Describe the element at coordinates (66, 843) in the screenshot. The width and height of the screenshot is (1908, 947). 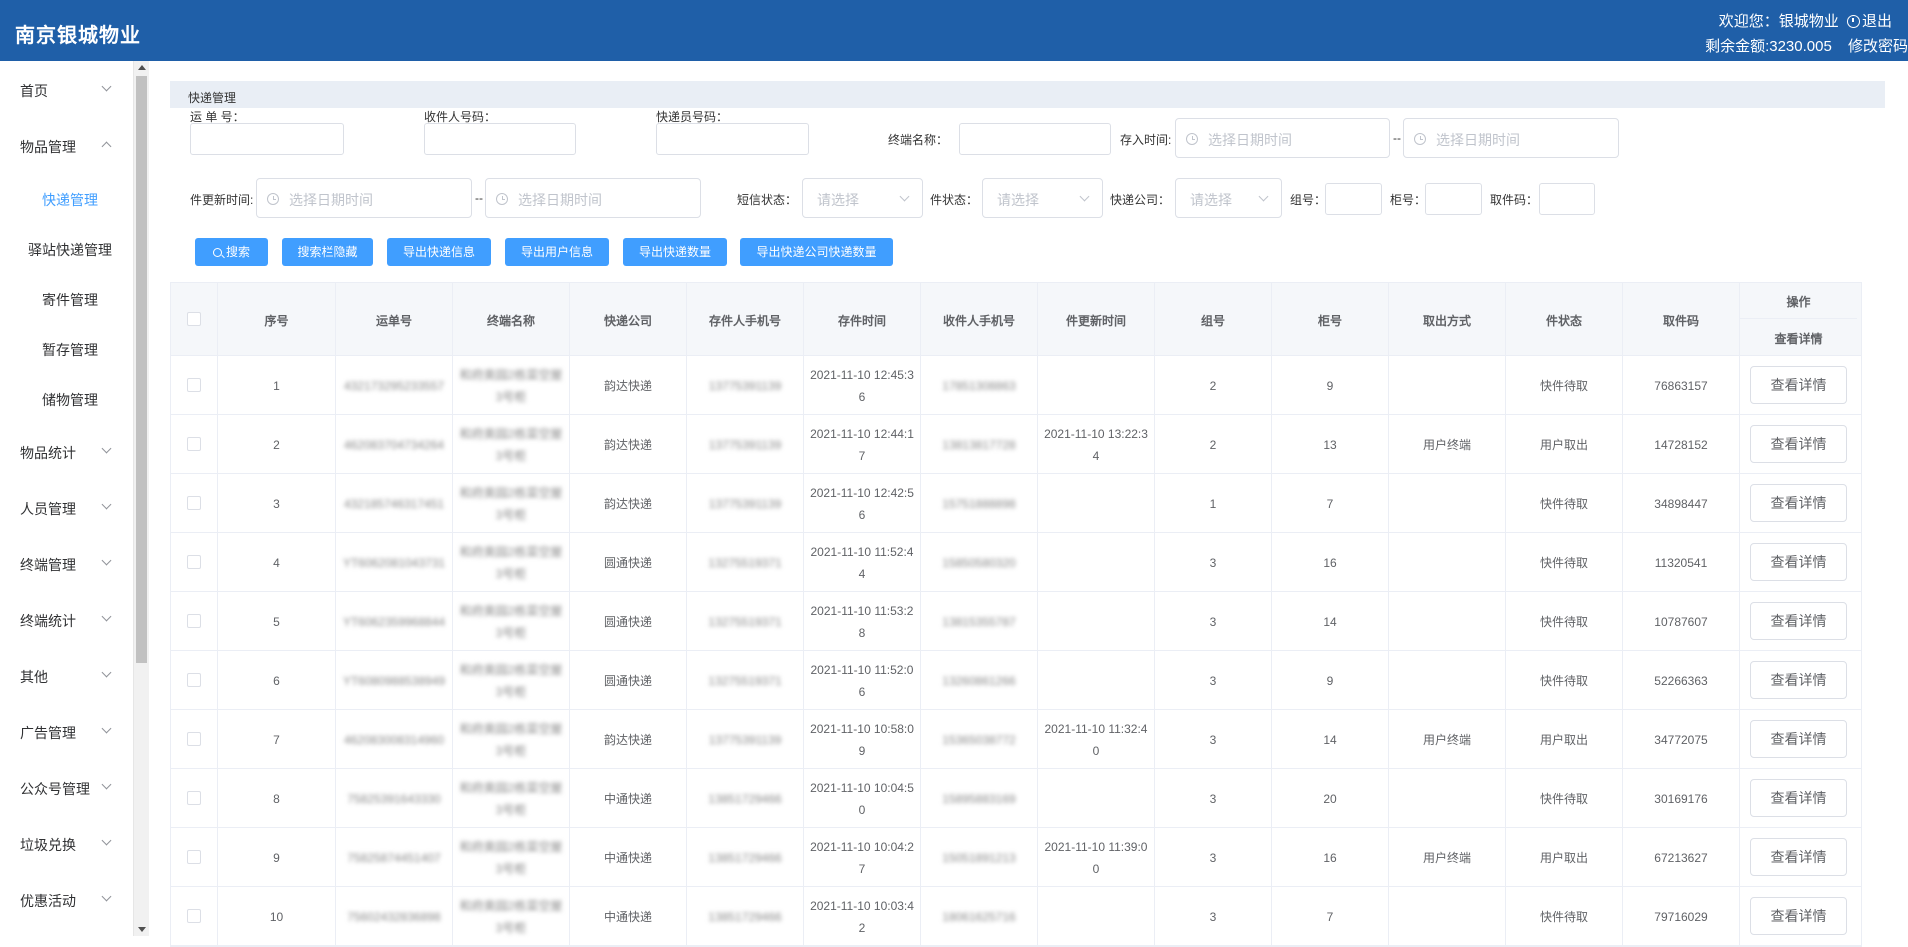
I see `sidebar-item-garbage-exchange: 垃圾兑换` at that location.